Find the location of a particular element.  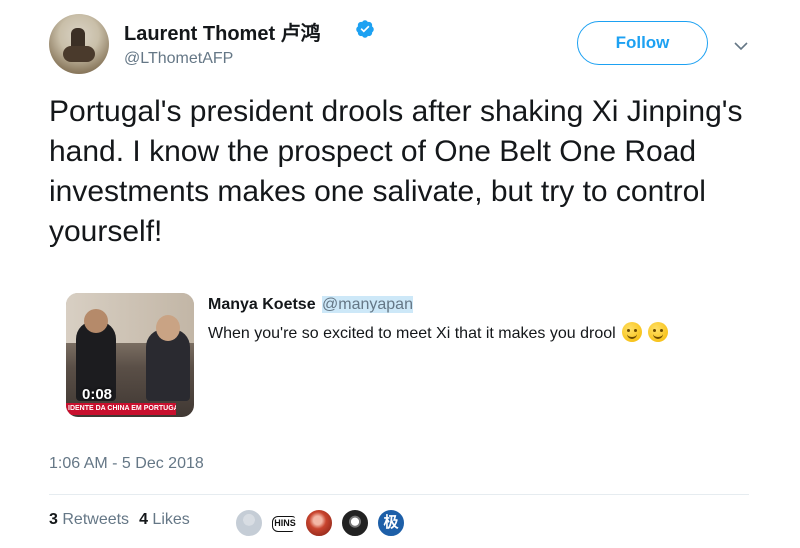

thumbnail-head-right is located at coordinates (168, 328).